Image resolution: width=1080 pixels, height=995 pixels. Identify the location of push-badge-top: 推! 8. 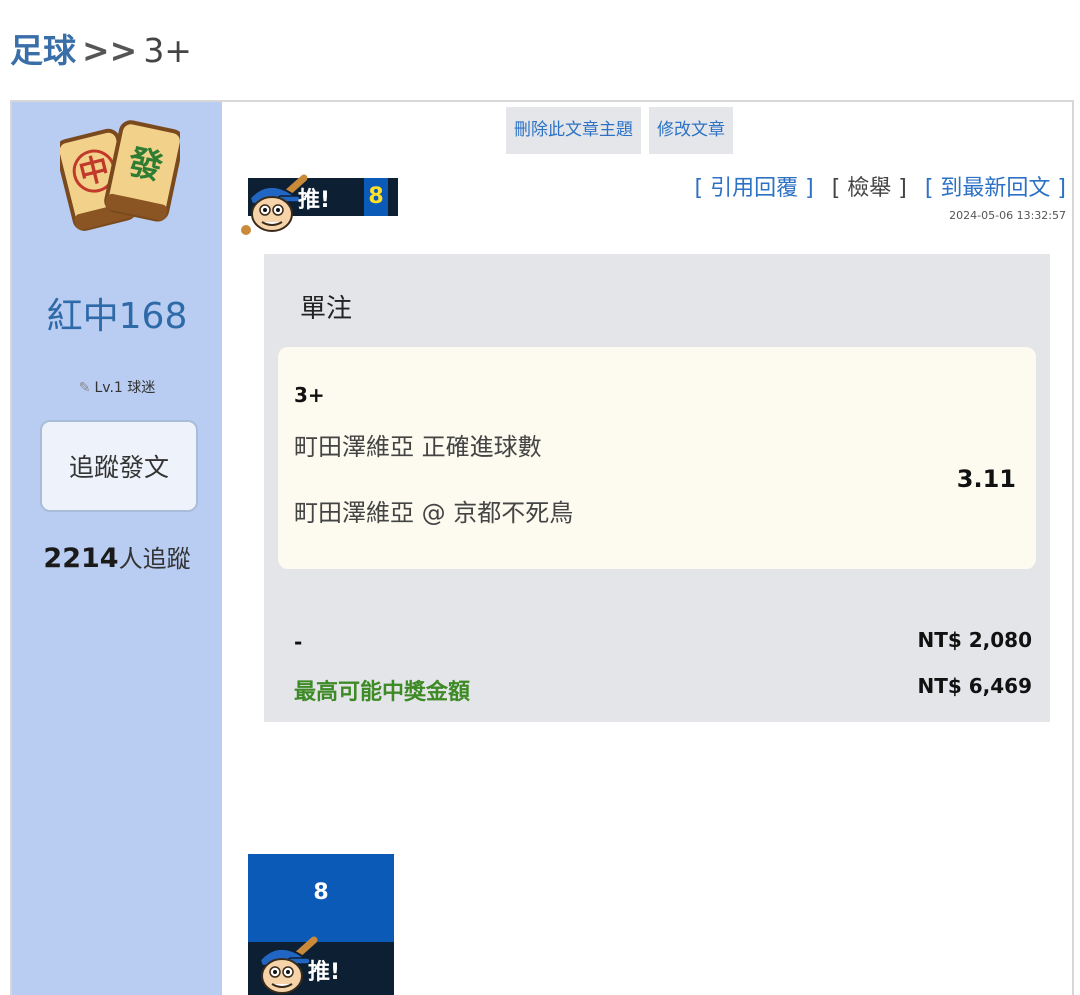
(318, 203).